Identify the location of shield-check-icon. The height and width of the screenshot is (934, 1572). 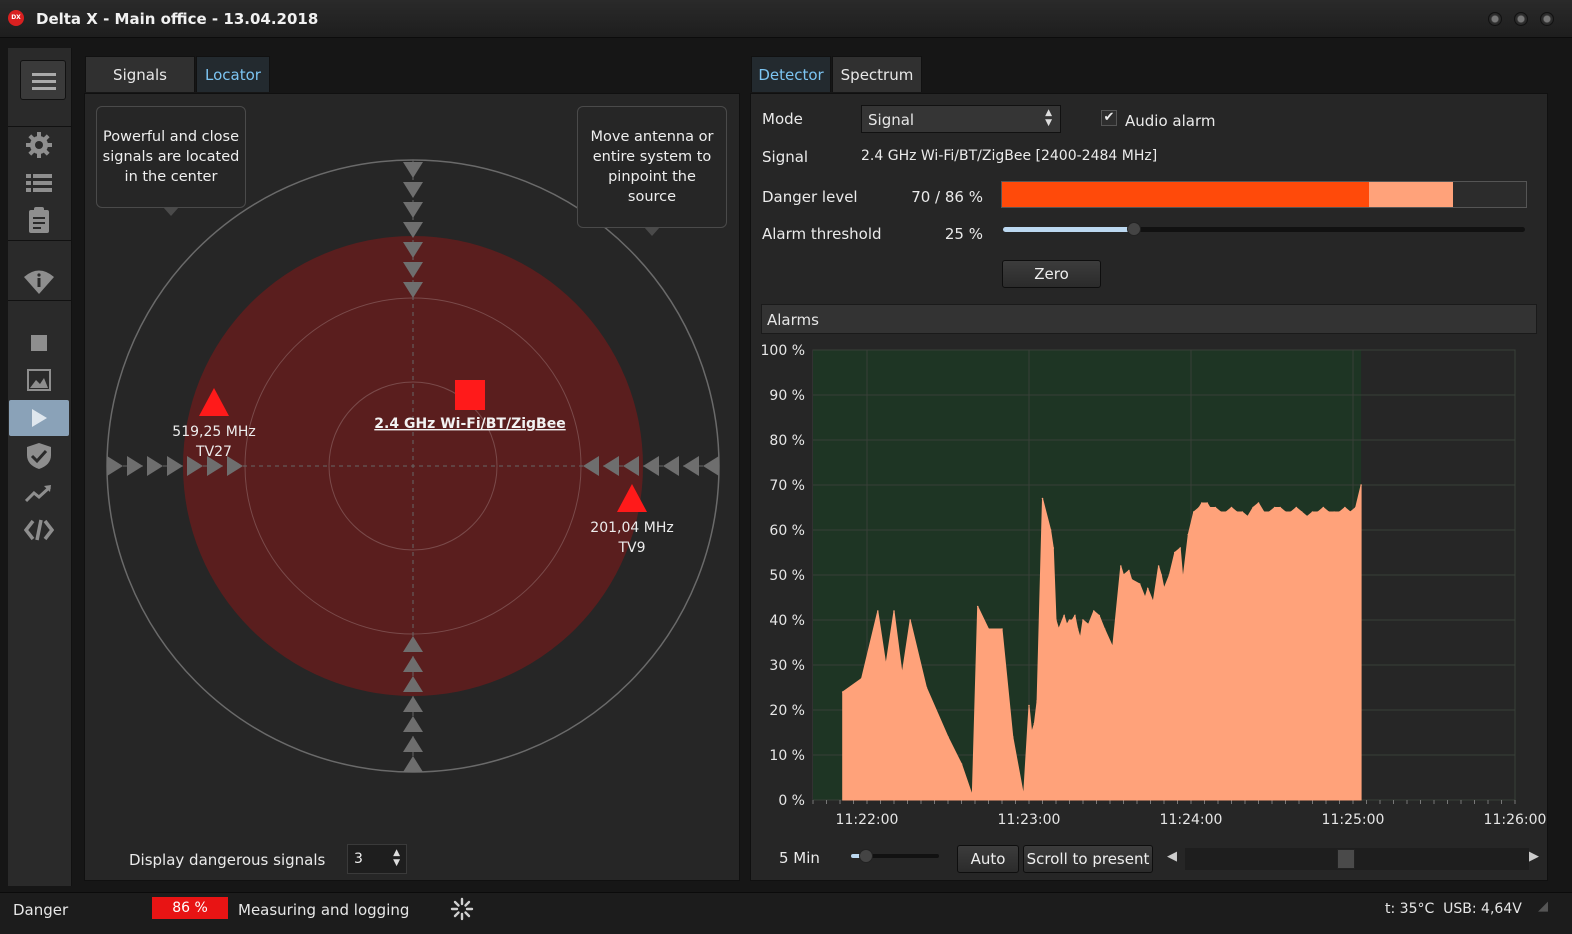
(39, 456).